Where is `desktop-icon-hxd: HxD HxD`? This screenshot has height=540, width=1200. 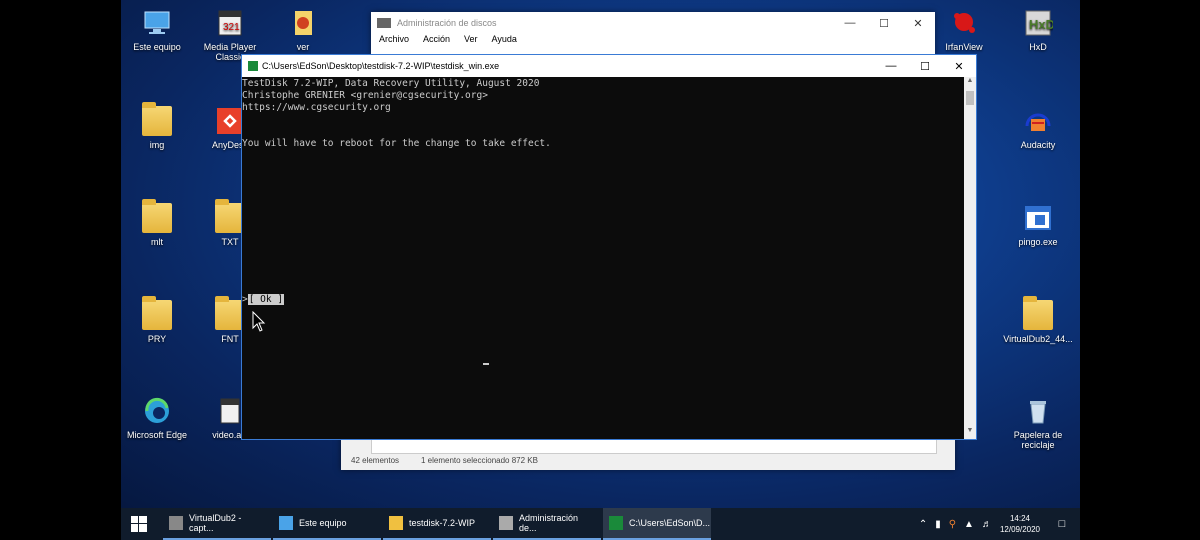
desktop-icon-hxd: HxD HxD is located at coordinates (1038, 30).